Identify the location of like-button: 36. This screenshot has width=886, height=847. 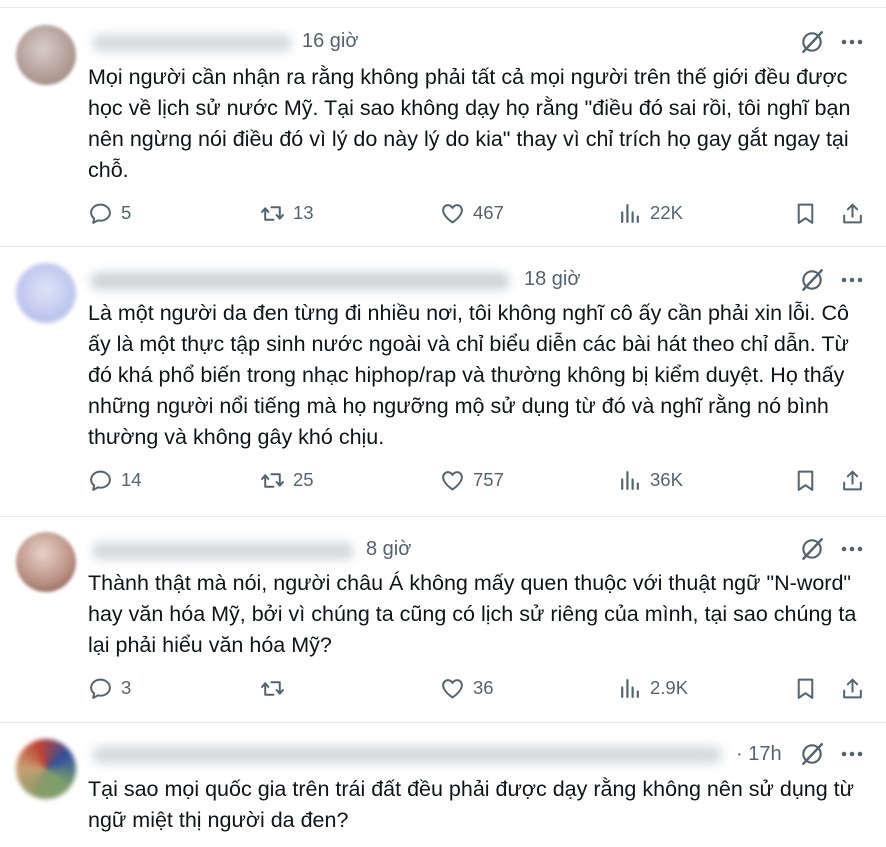
(467, 688).